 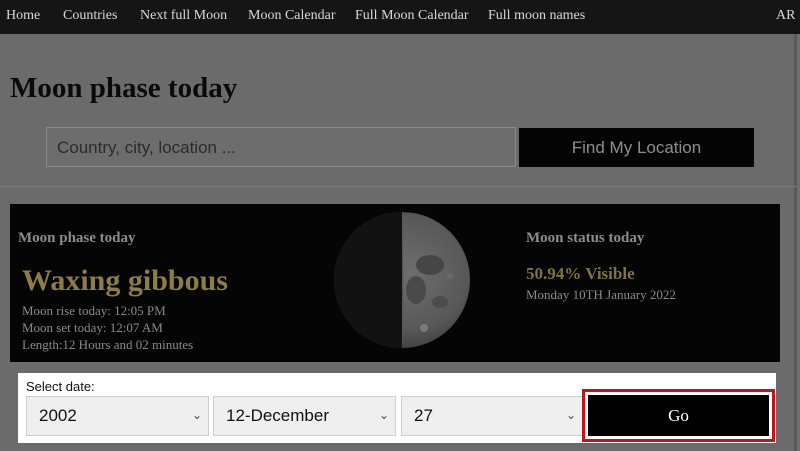 What do you see at coordinates (402, 280) in the screenshot?
I see `moon-image` at bounding box center [402, 280].